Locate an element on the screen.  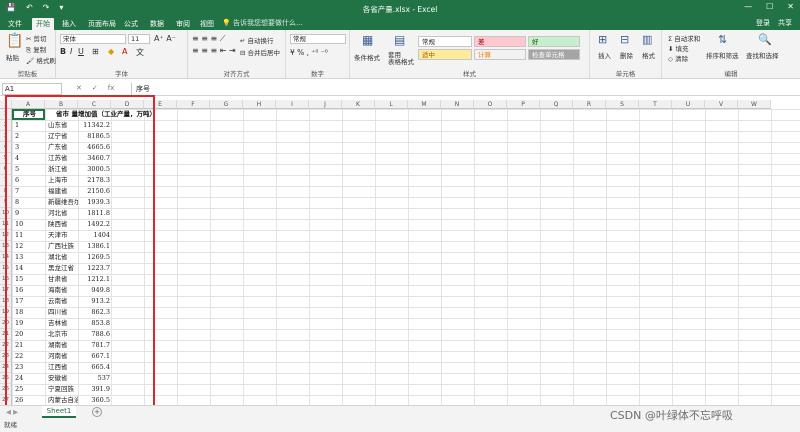
copy-button: ⎘ 复制 is located at coordinates (36, 49).